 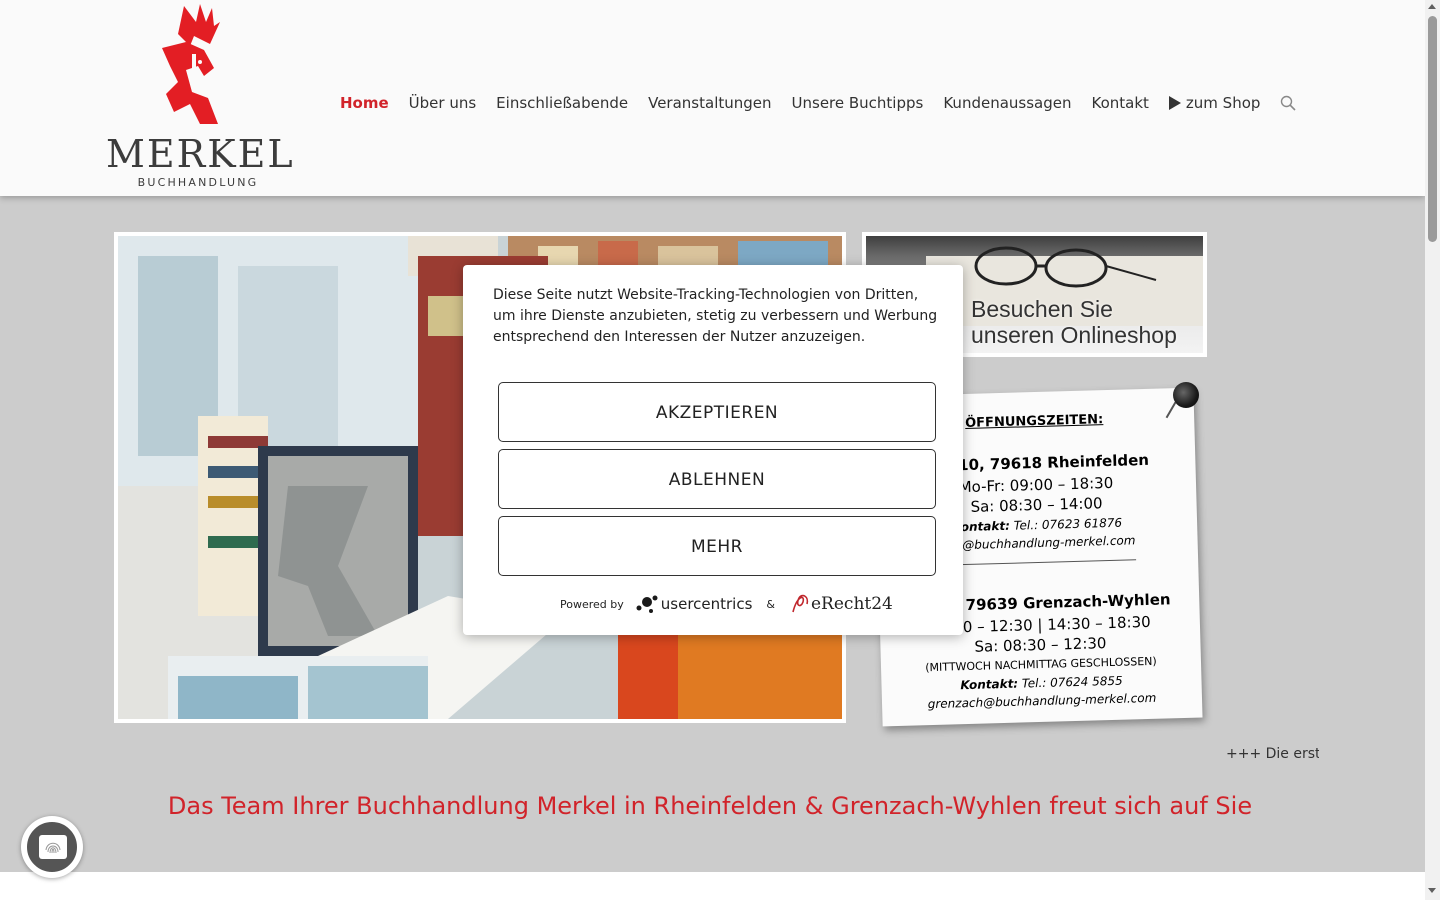 I want to click on decline-button: ABLEHNEN, so click(x=717, y=479).